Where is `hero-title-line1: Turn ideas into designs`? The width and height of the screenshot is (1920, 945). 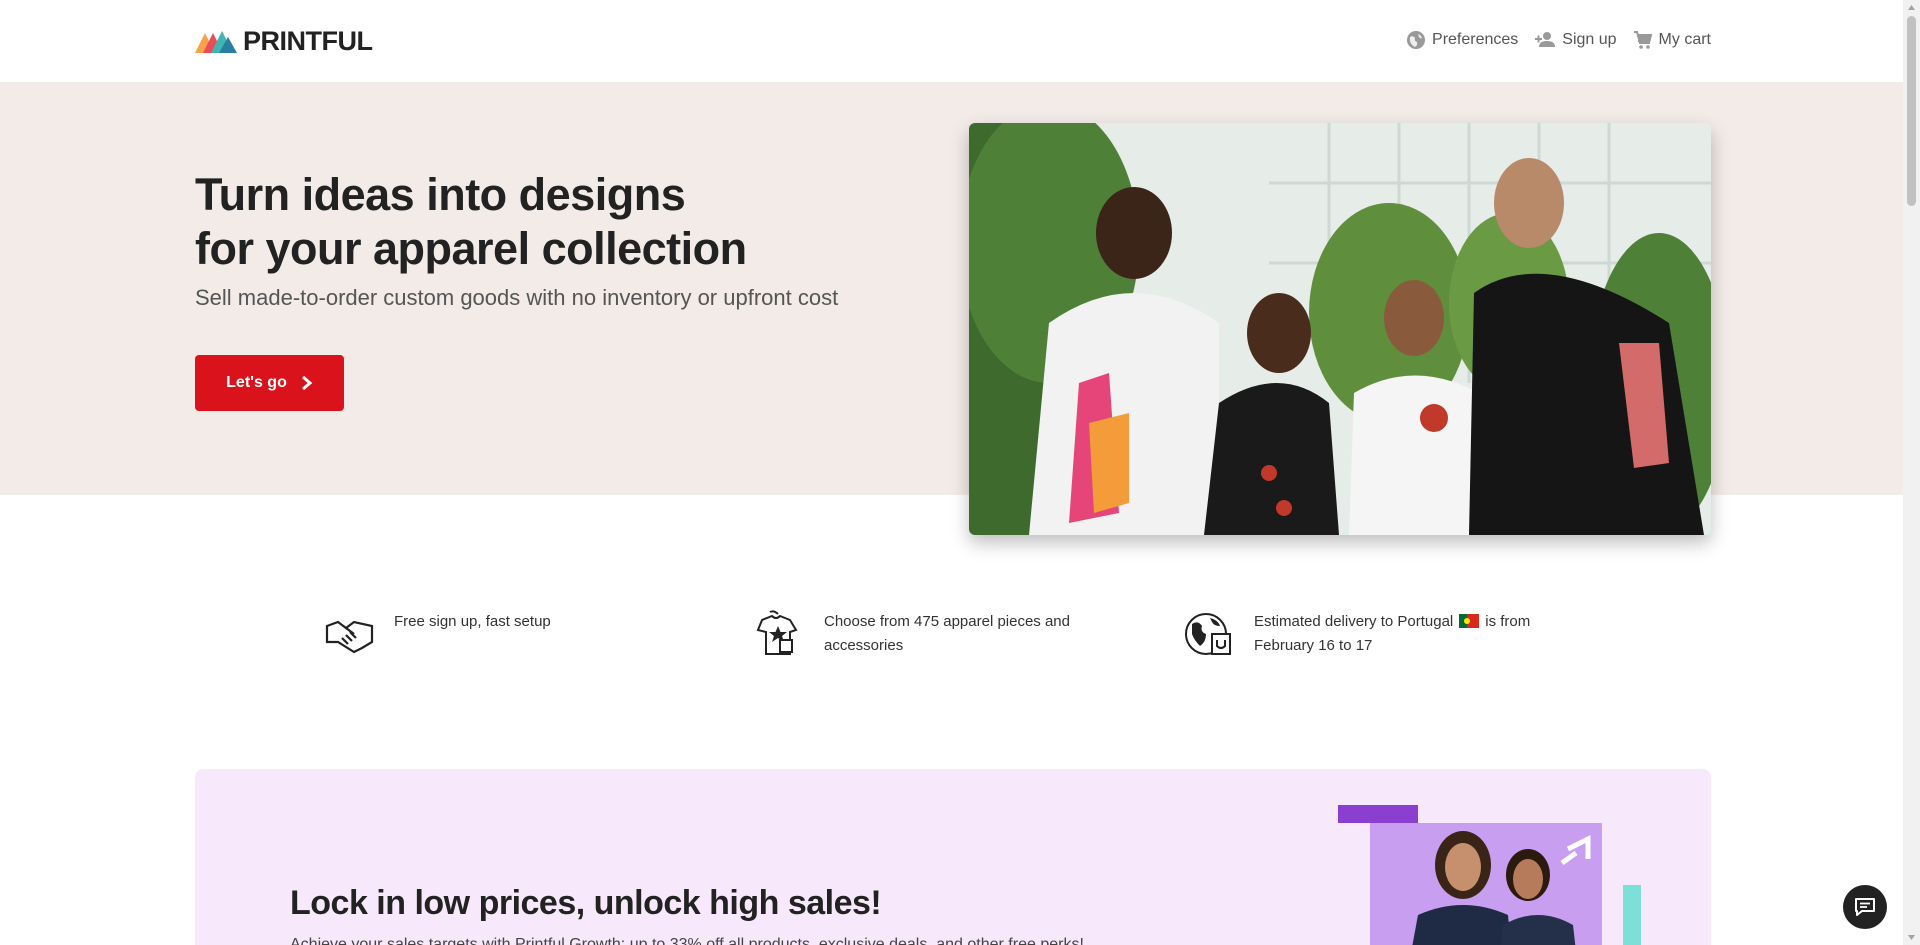
hero-title-line1: Turn ideas into designs is located at coordinates (440, 194).